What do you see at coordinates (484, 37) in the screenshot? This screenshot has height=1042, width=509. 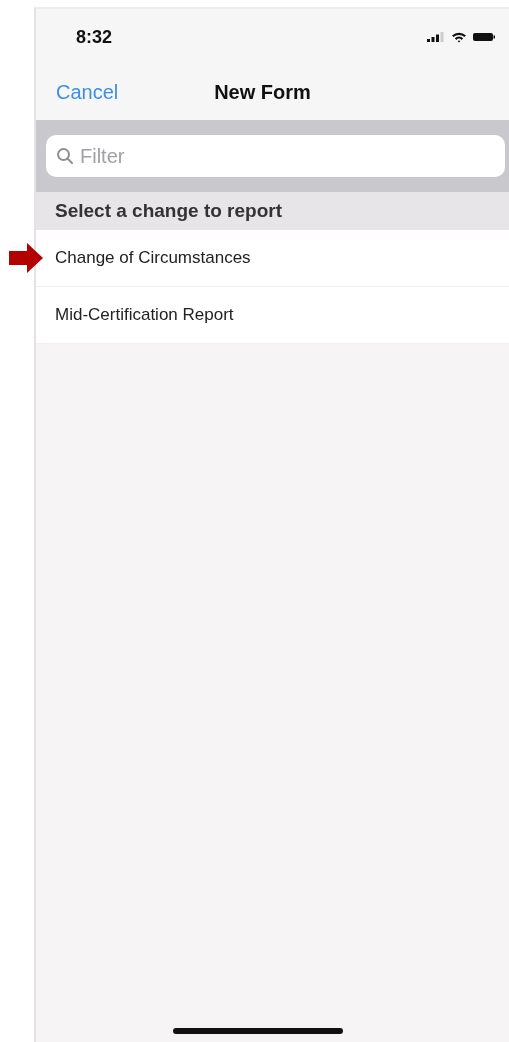 I see `battery-icon` at bounding box center [484, 37].